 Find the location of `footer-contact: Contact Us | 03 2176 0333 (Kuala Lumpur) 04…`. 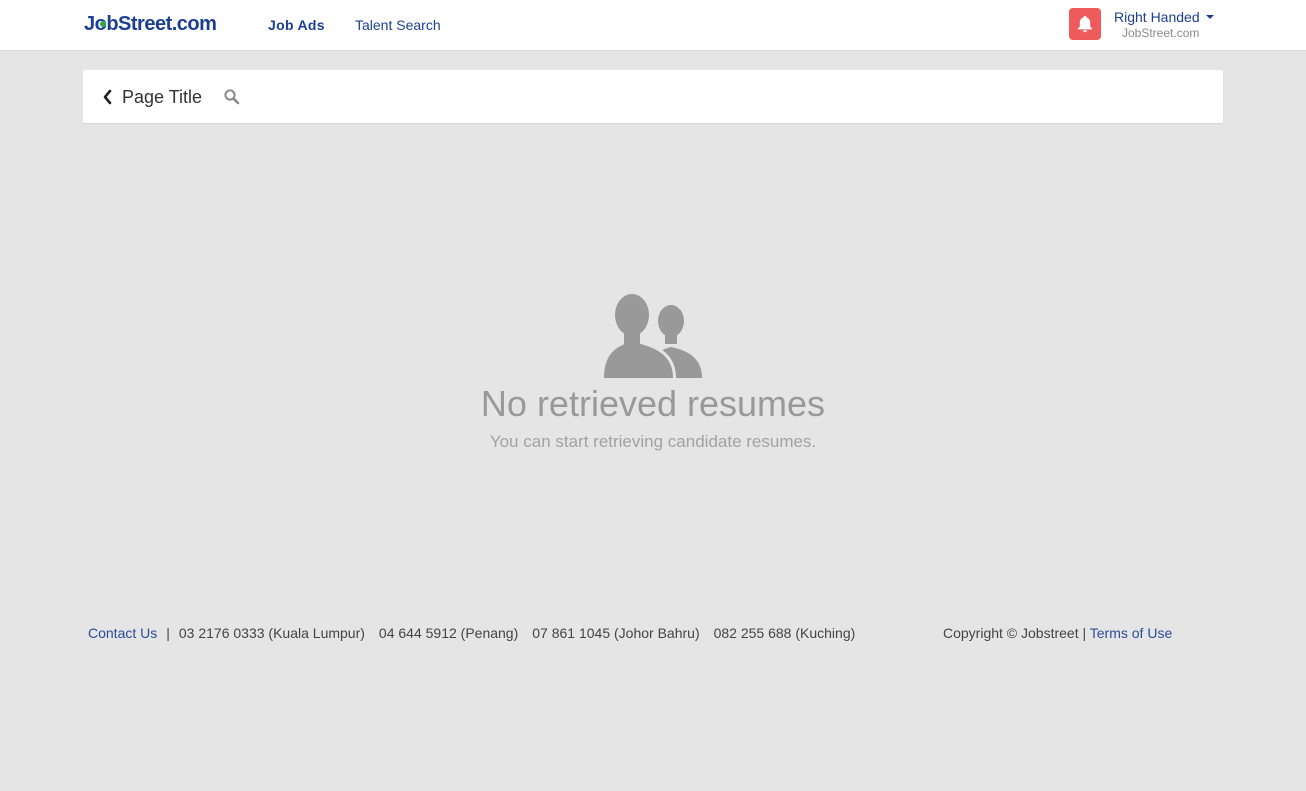

footer-contact: Contact Us | 03 2176 0333 (Kuala Lumpur) 04… is located at coordinates (471, 633).